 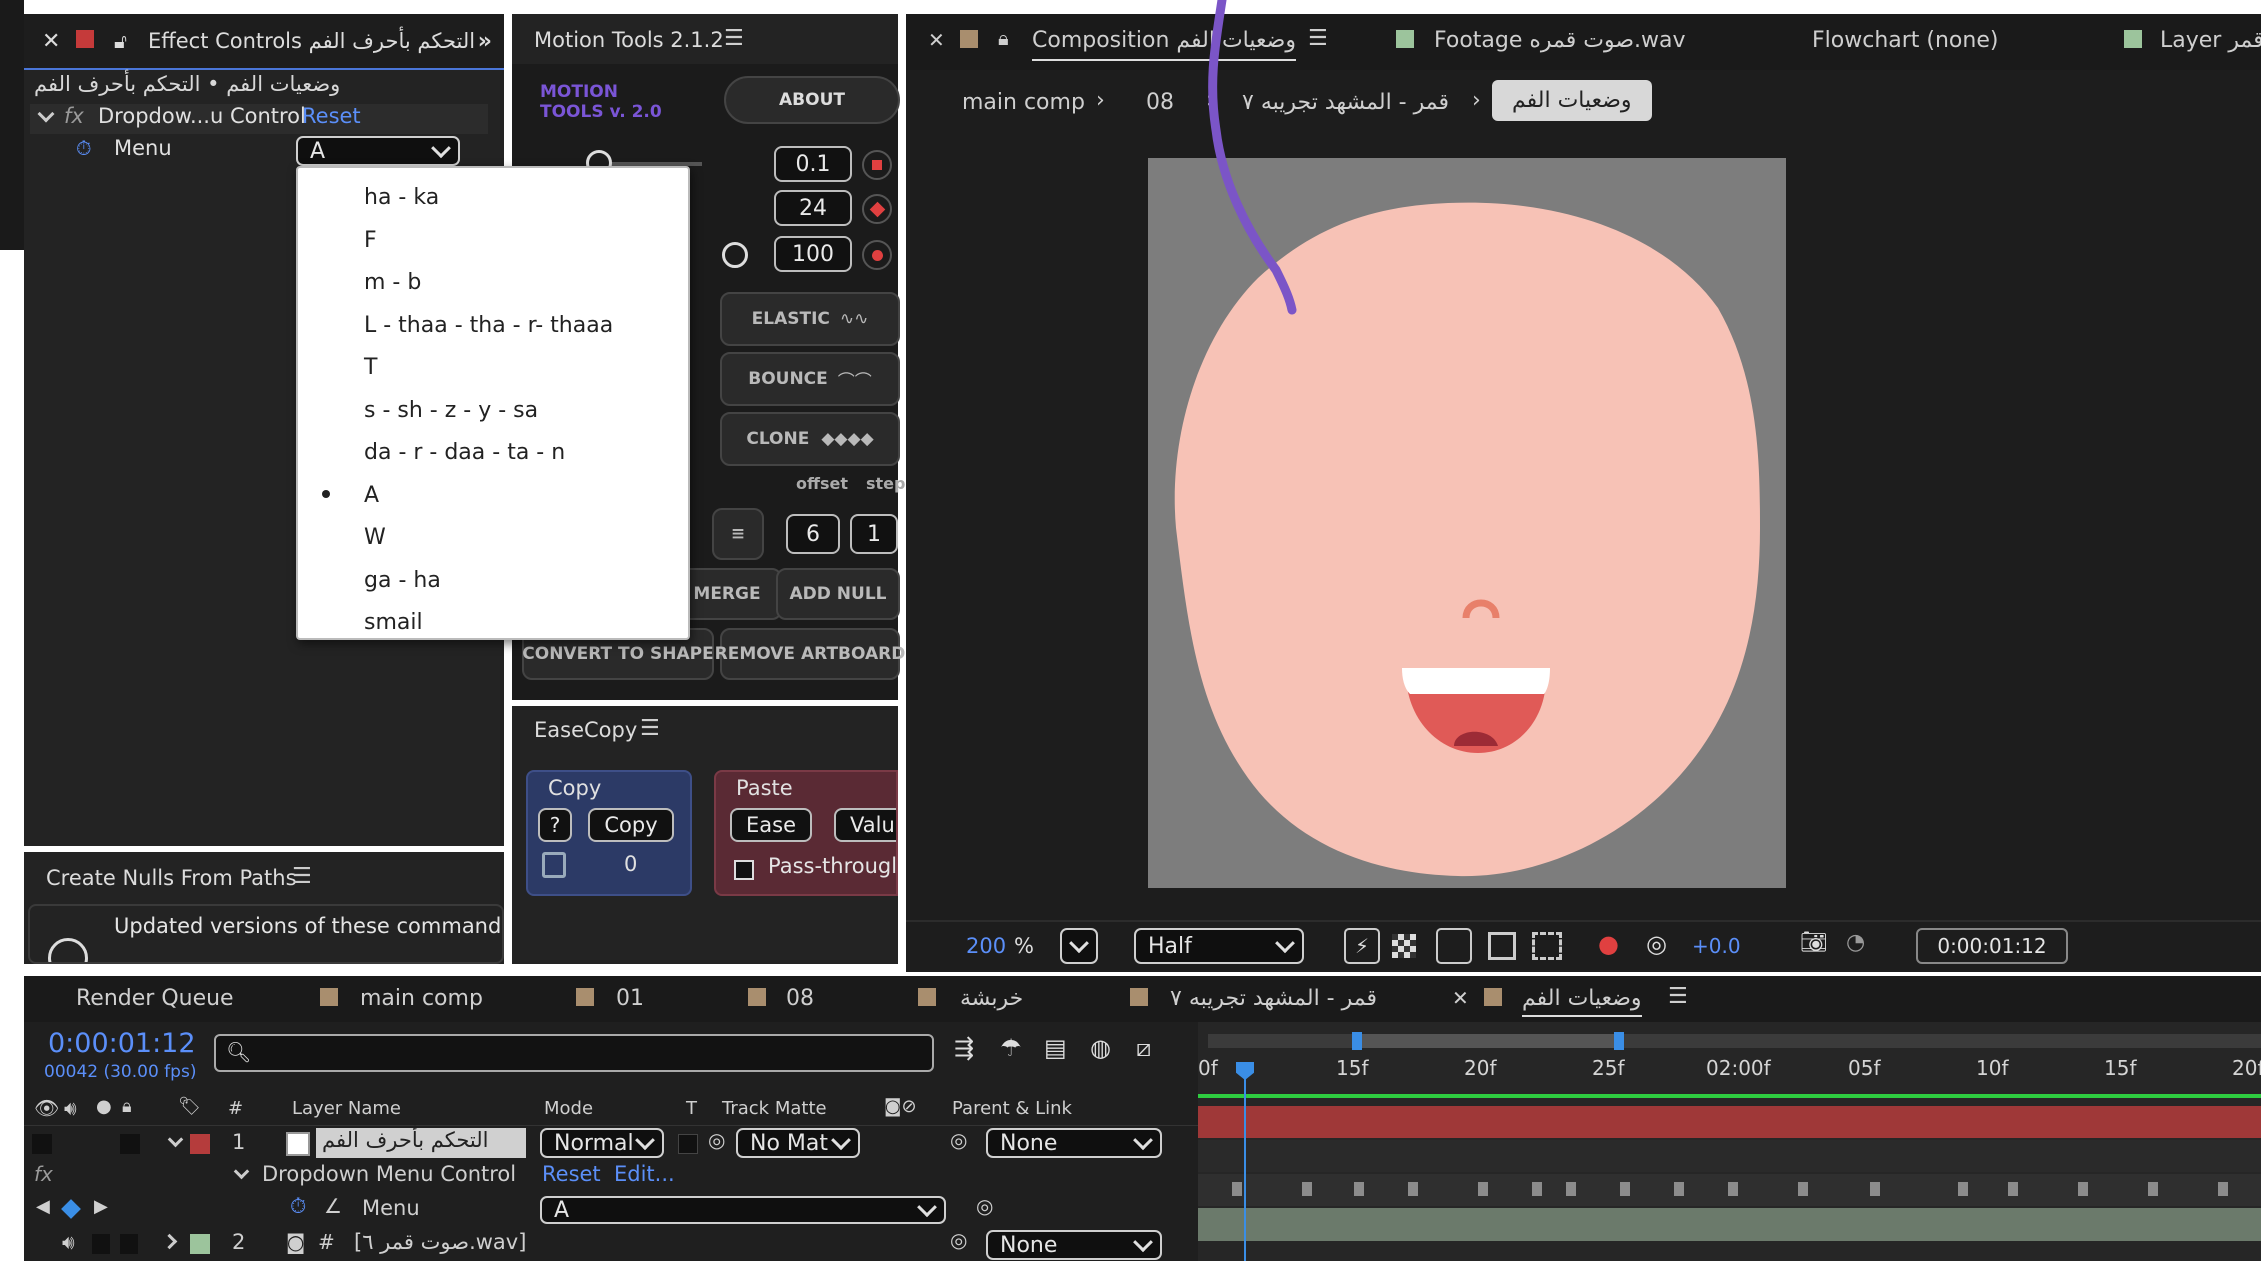 What do you see at coordinates (493, 282) in the screenshot?
I see `menu-item: m - b` at bounding box center [493, 282].